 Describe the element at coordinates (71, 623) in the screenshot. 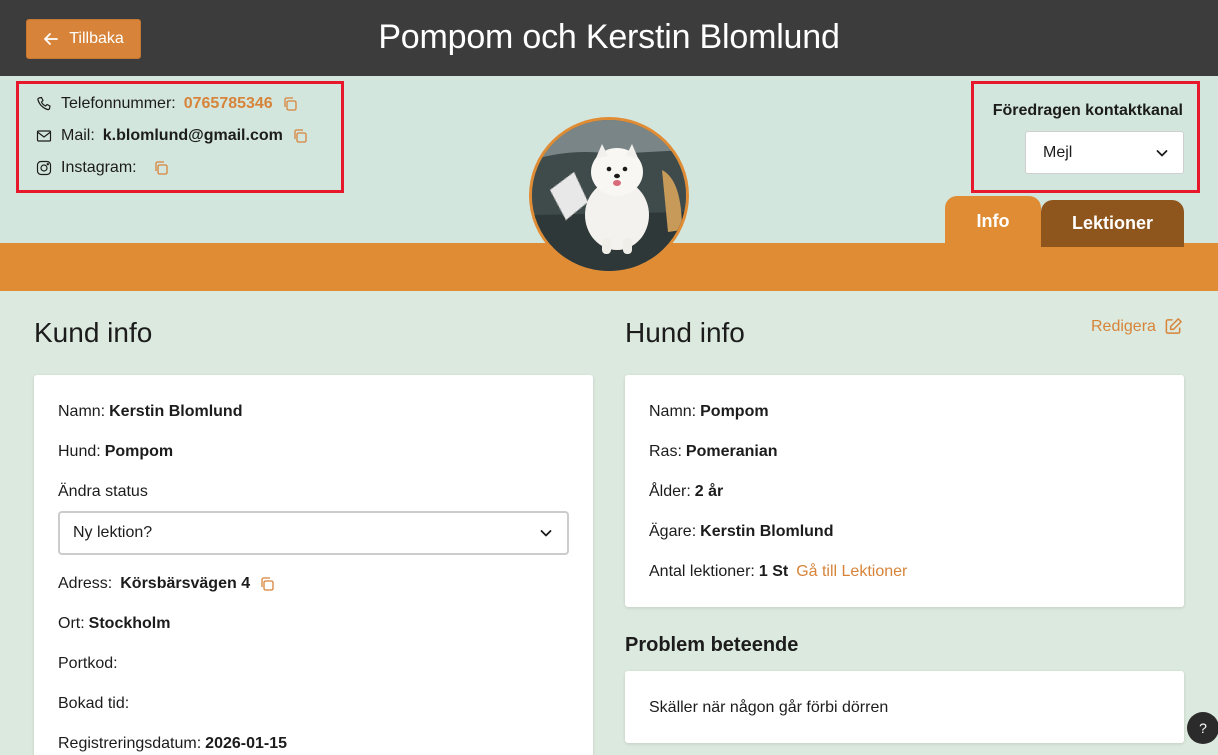

I see `customer-city-label: Ort:` at that location.